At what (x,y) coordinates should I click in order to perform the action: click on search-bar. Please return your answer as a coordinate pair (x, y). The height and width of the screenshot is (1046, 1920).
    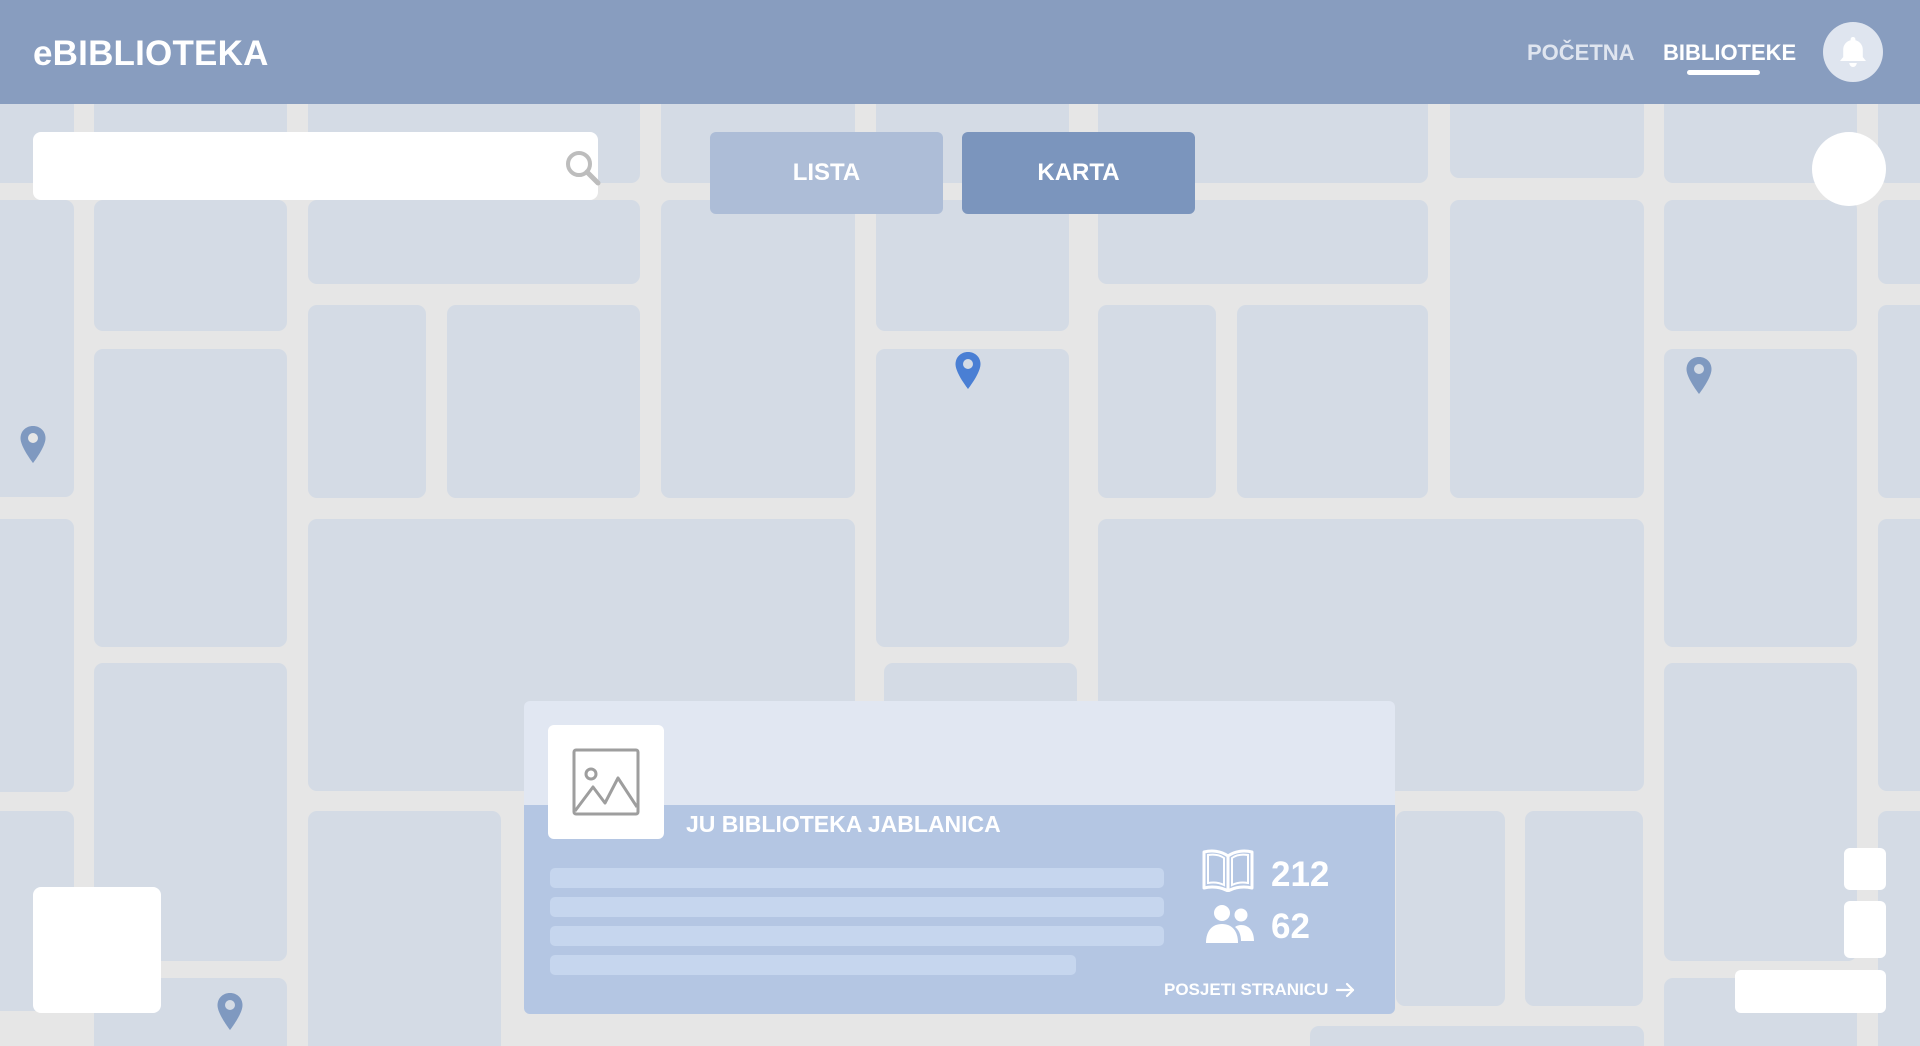
    Looking at the image, I should click on (317, 166).